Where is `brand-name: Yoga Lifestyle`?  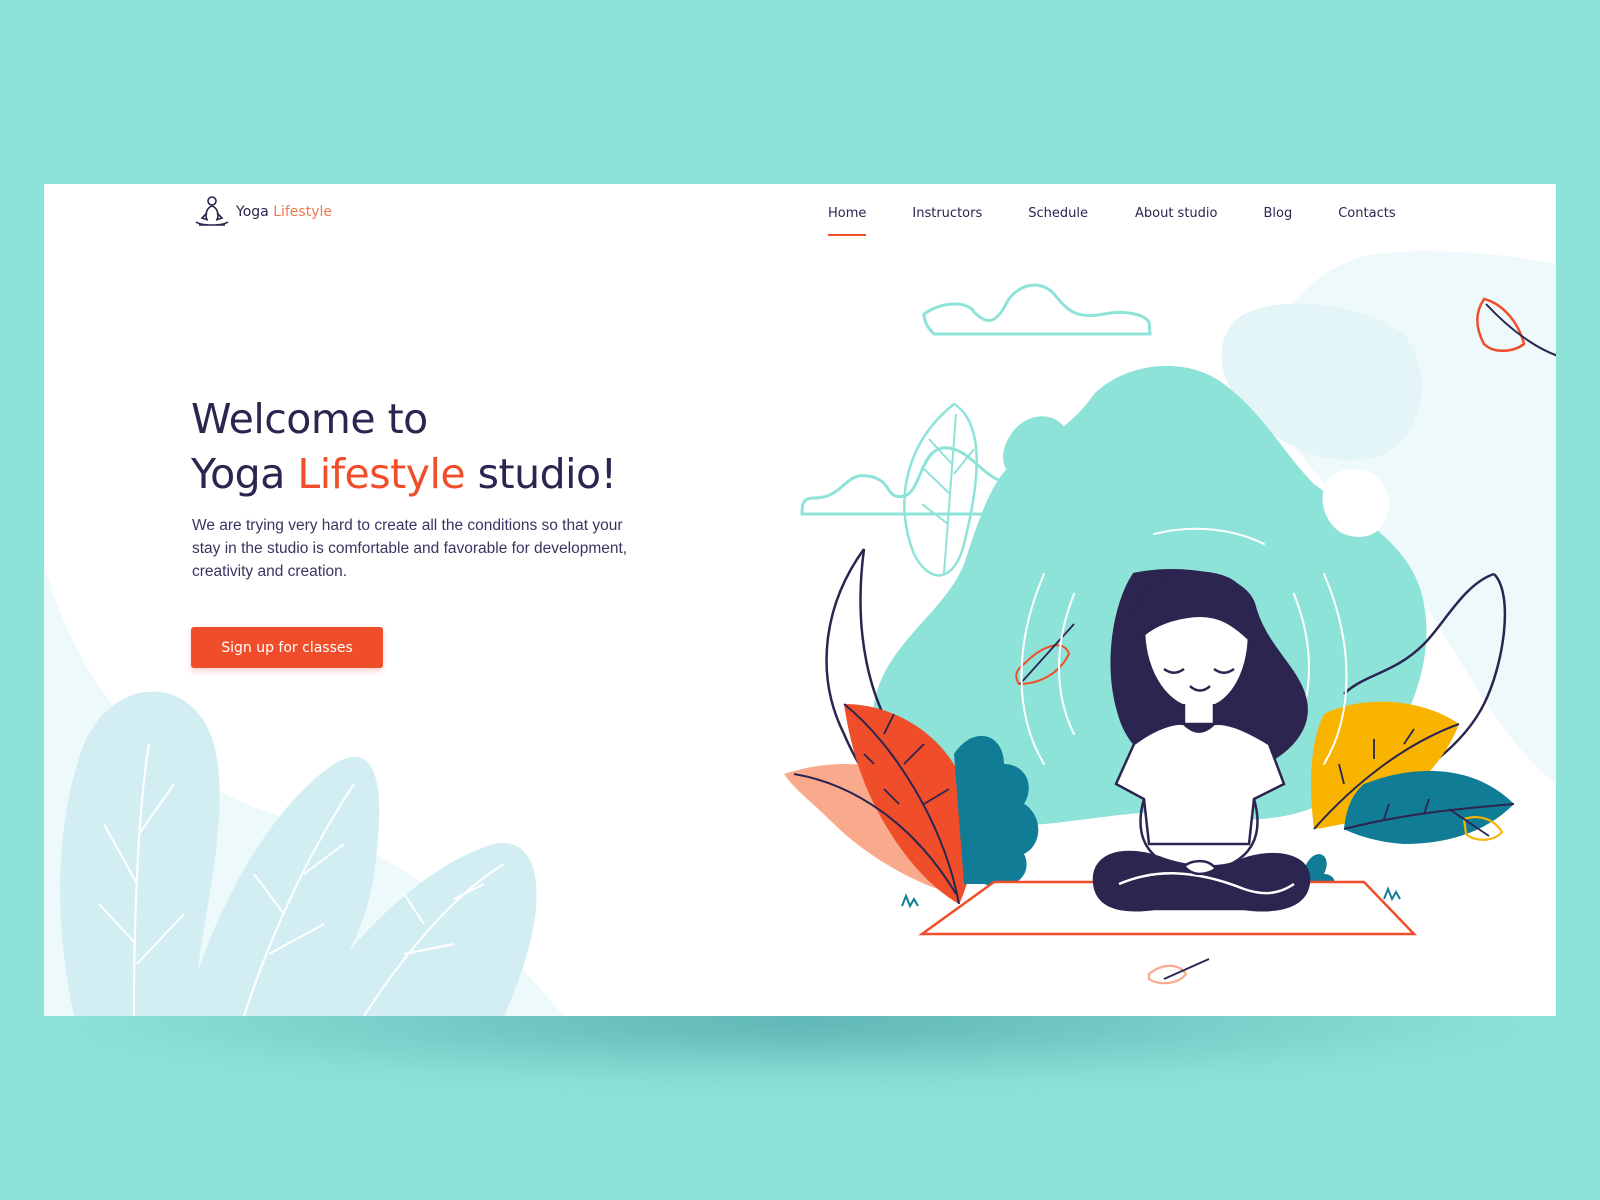
brand-name: Yoga Lifestyle is located at coordinates (284, 212).